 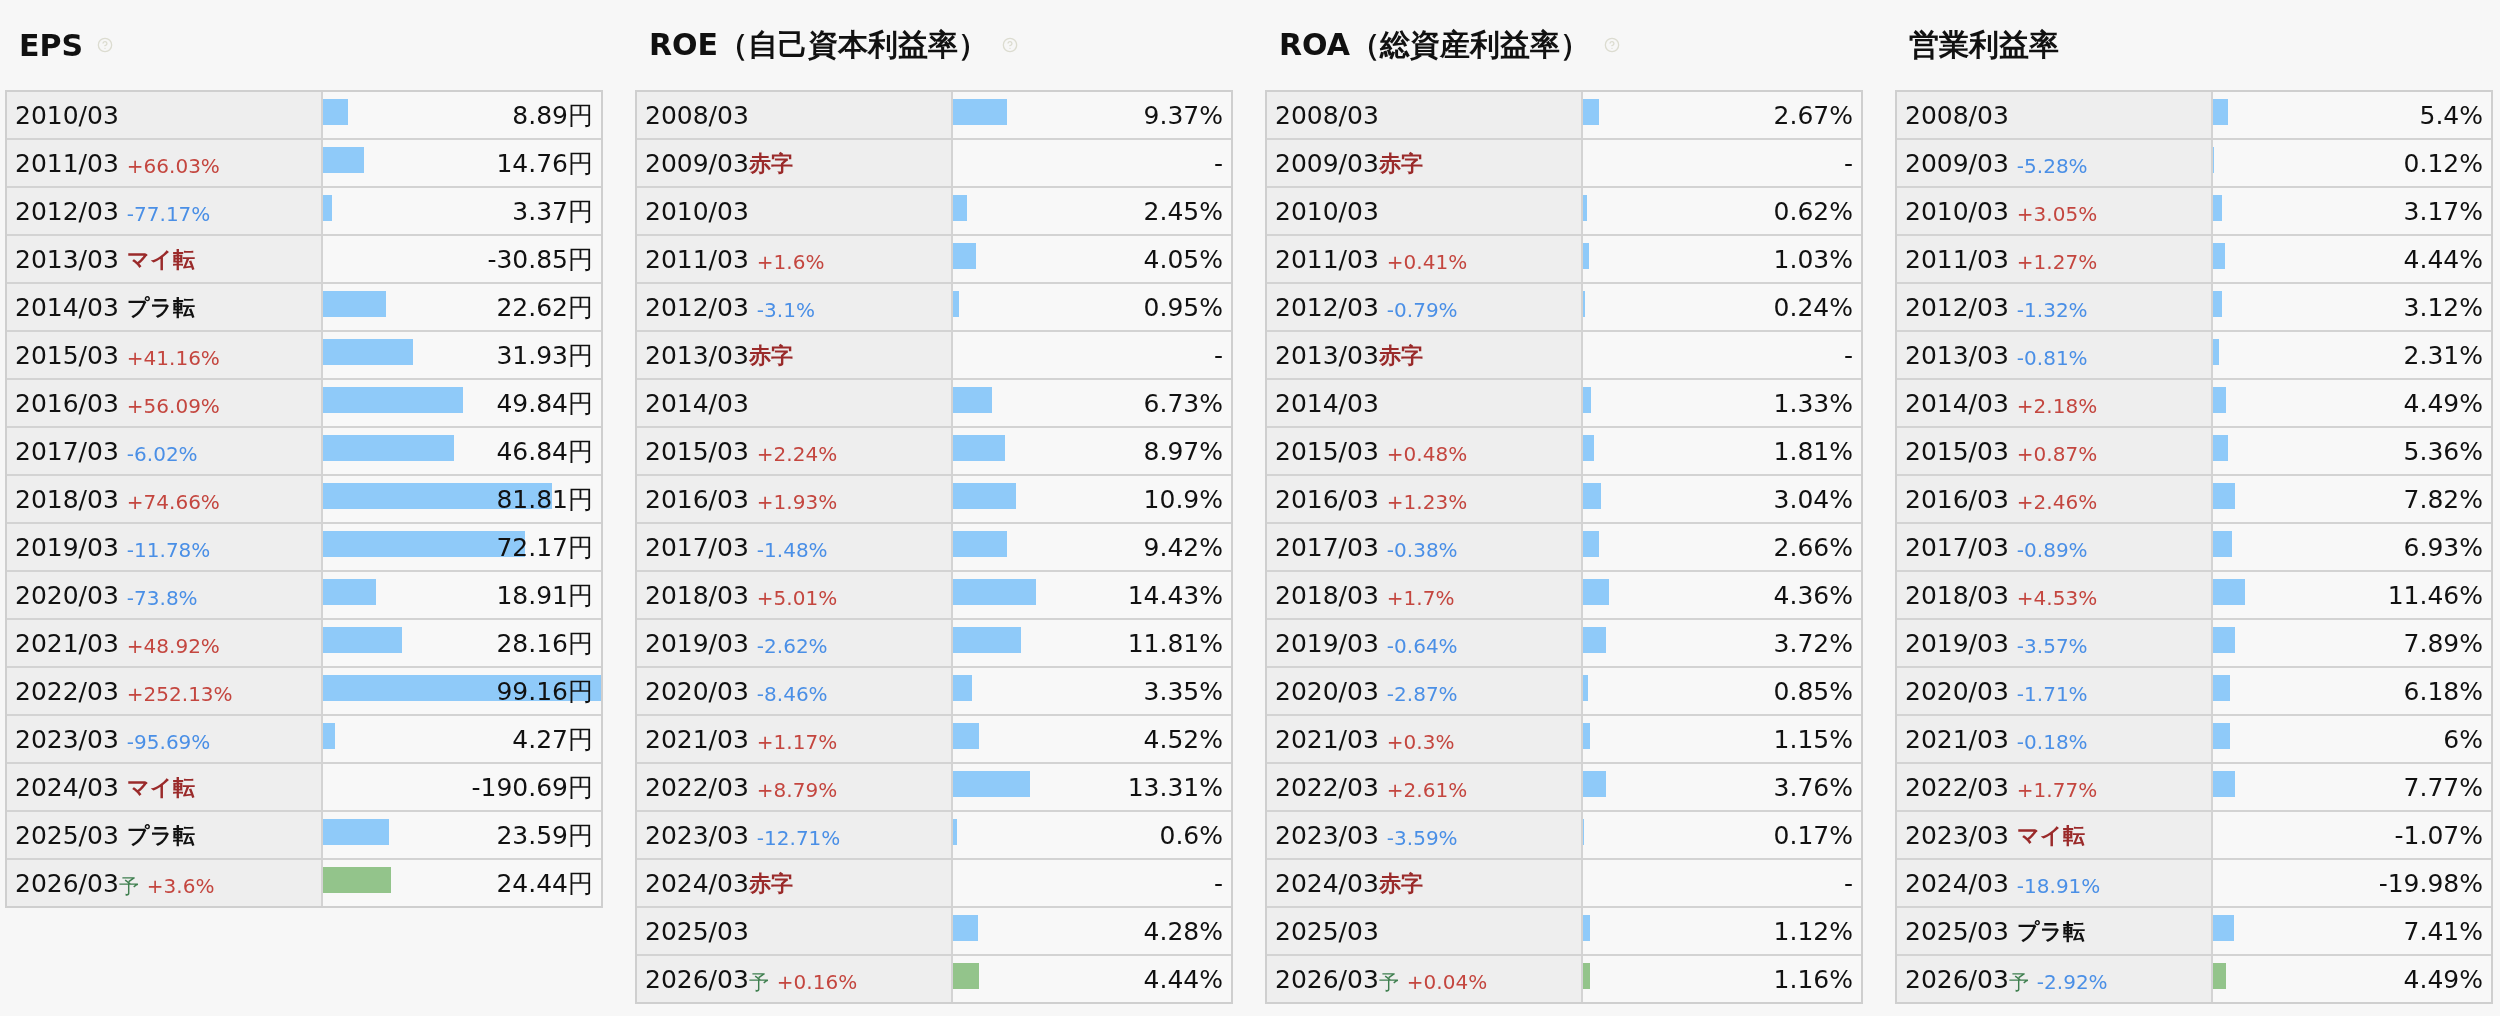 What do you see at coordinates (2451, 115) in the screenshot?
I see `value-text: 5.4%` at bounding box center [2451, 115].